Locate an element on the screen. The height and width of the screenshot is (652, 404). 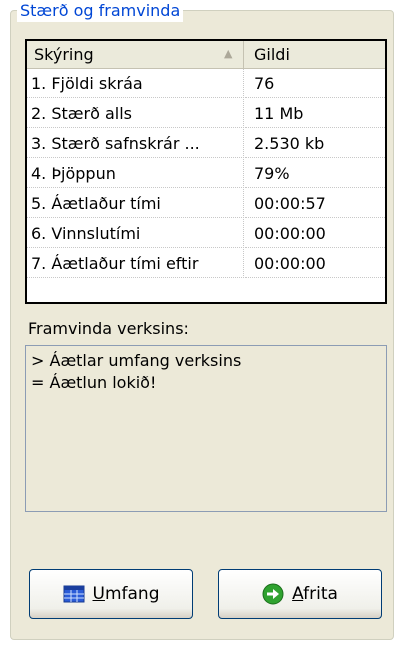
scope-button: Umfang is located at coordinates (111, 594).